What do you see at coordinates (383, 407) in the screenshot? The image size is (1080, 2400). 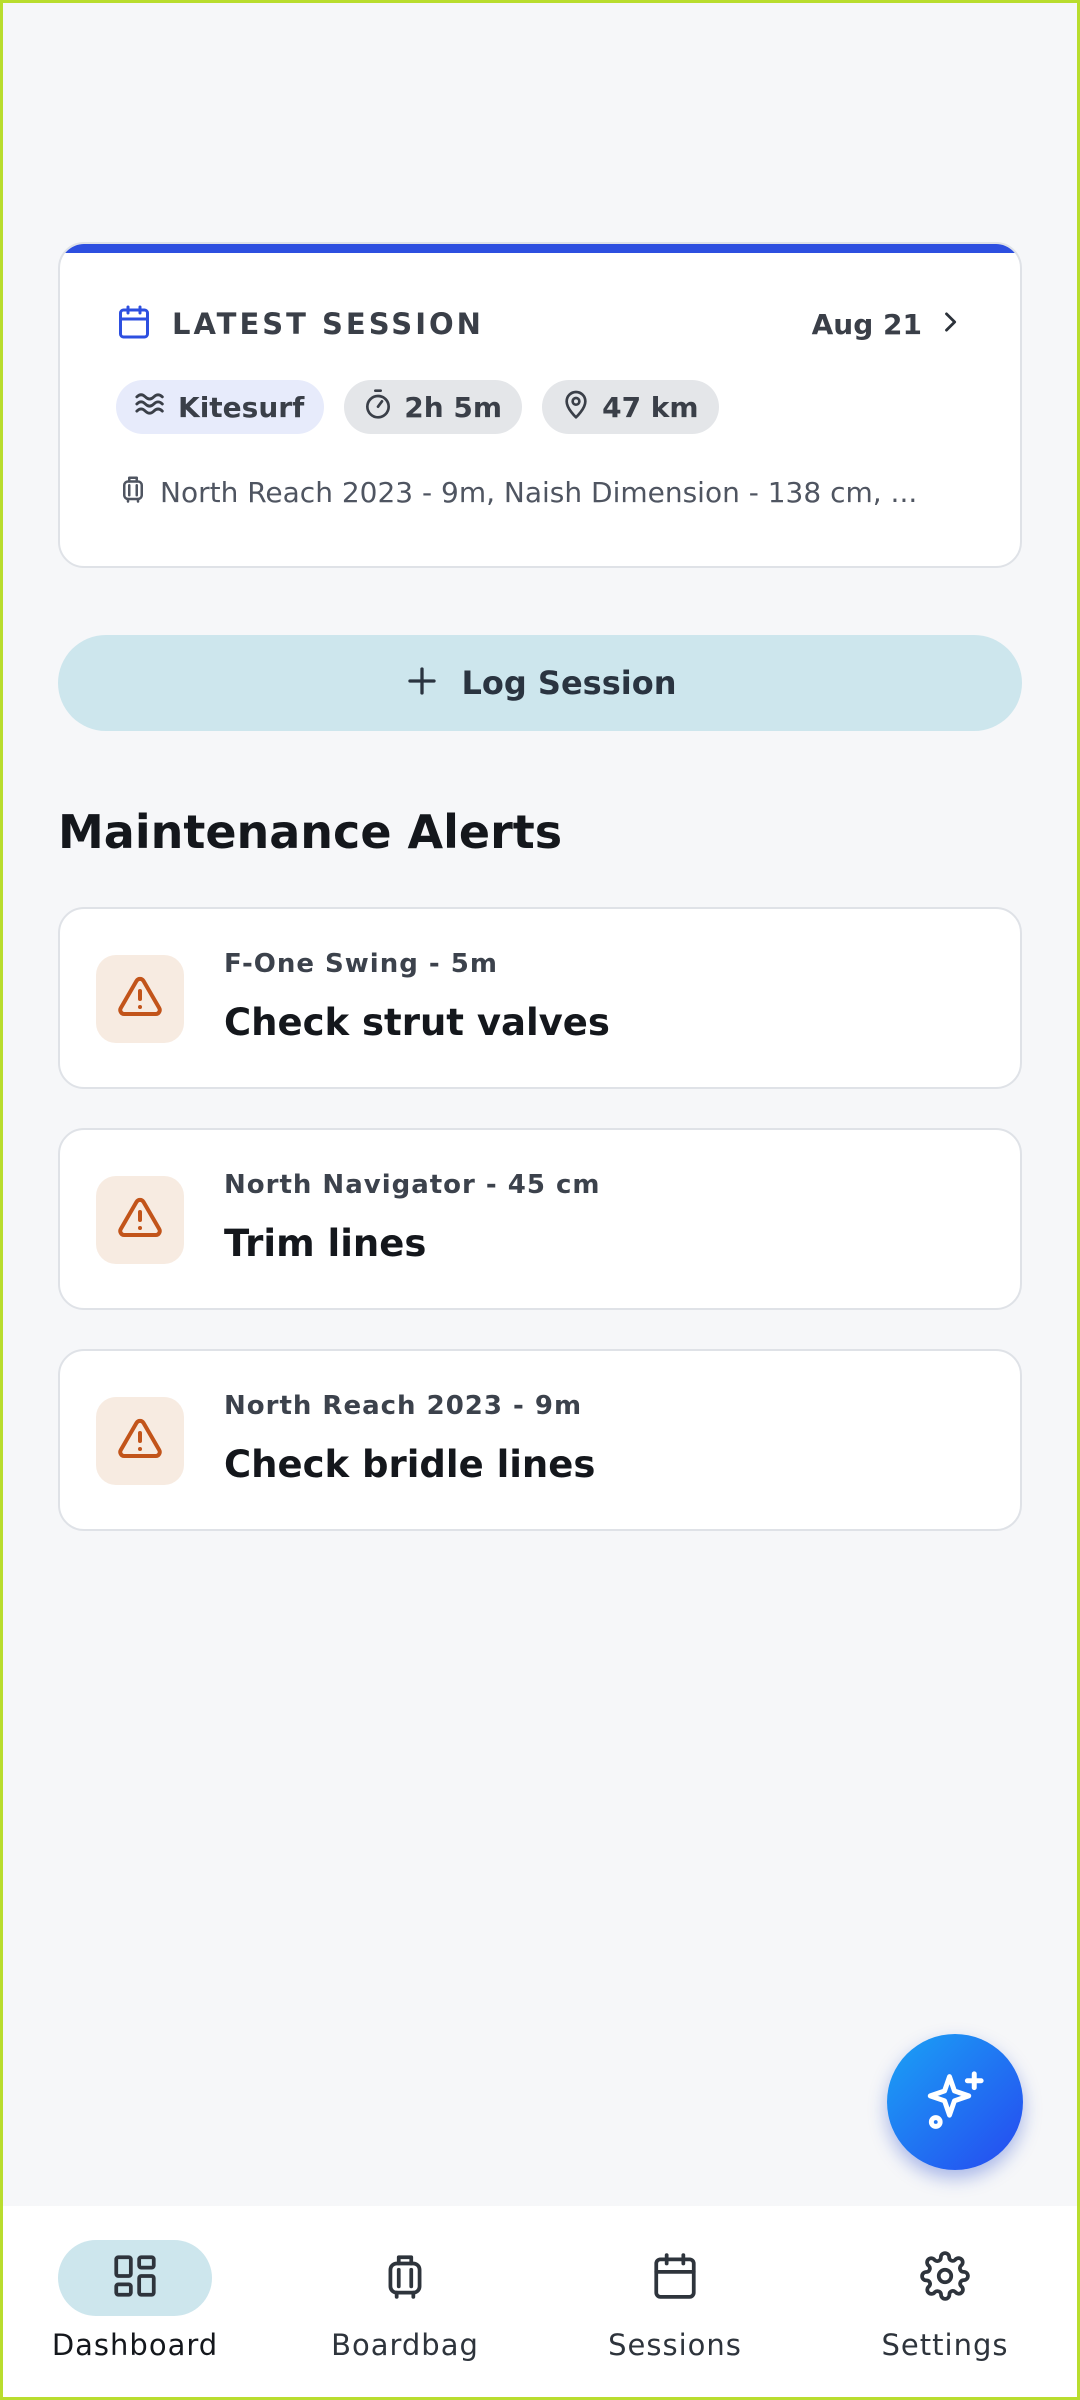 I see `timer-icon` at bounding box center [383, 407].